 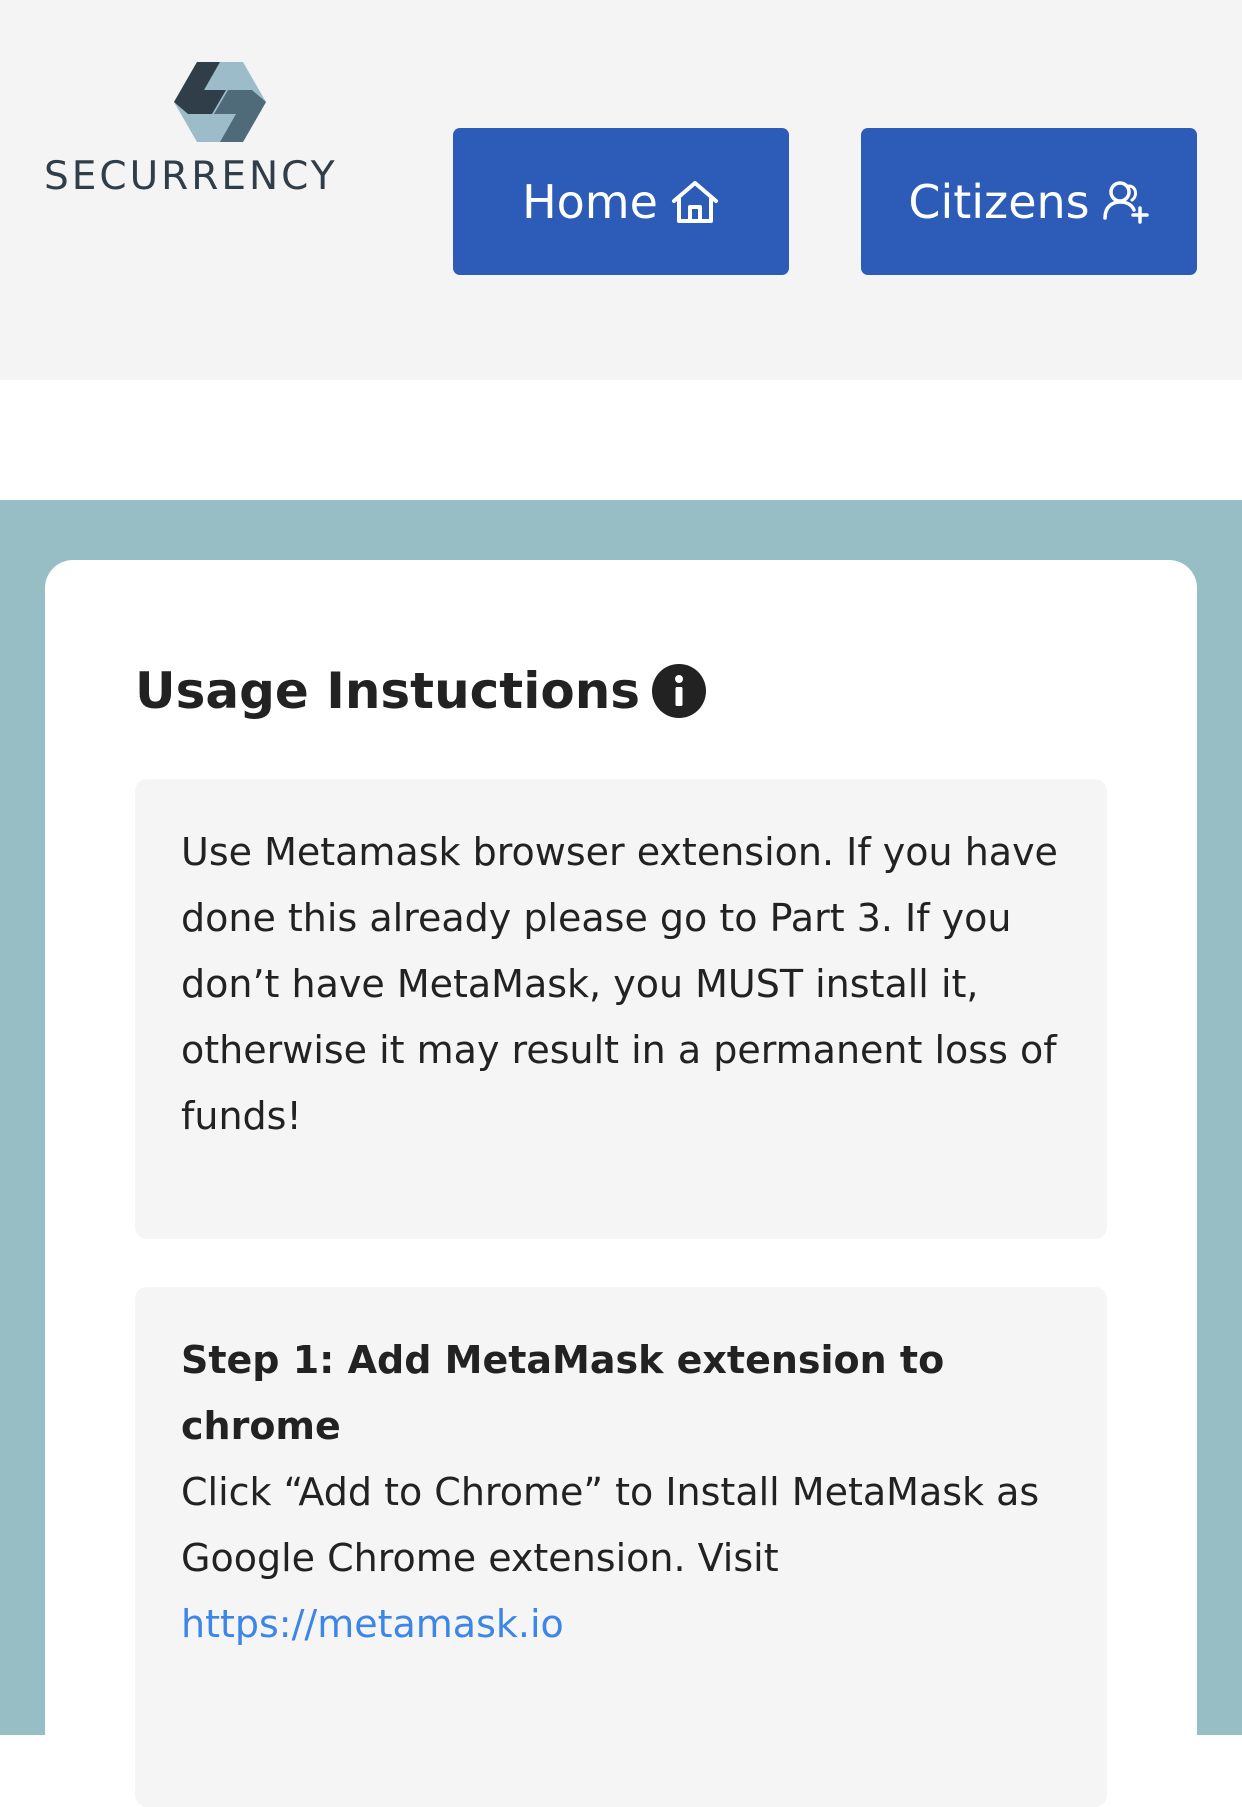 I want to click on citizens-button: Citizens, so click(x=1029, y=201).